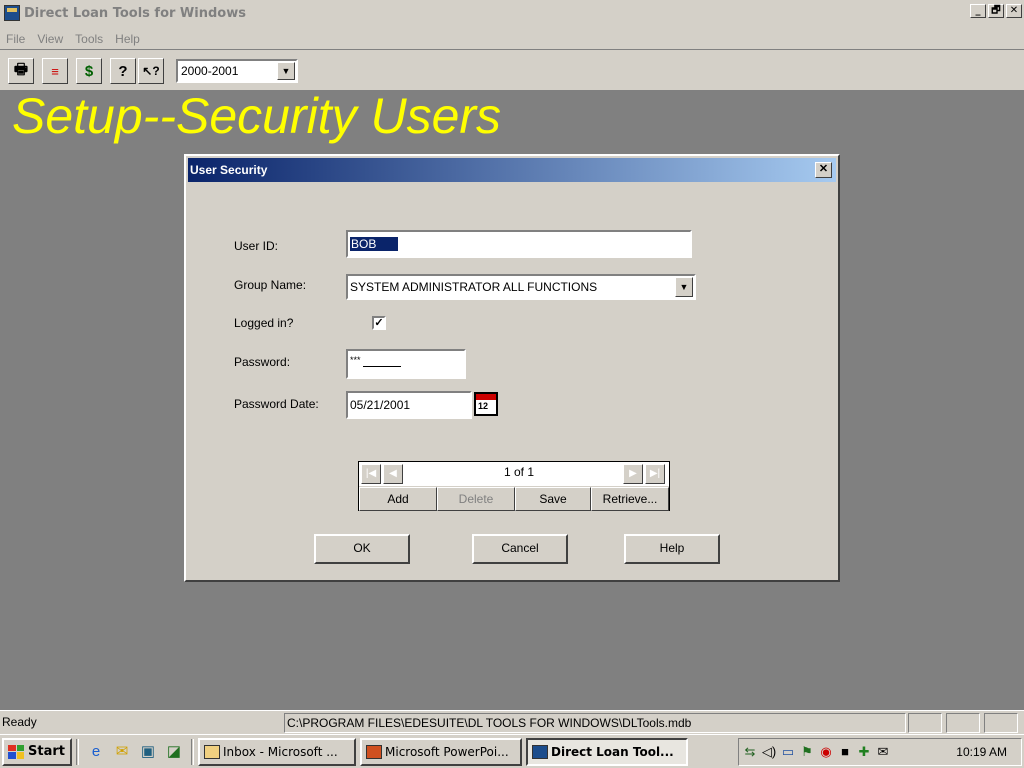  I want to click on calendar-icon: 12, so click(486, 404).